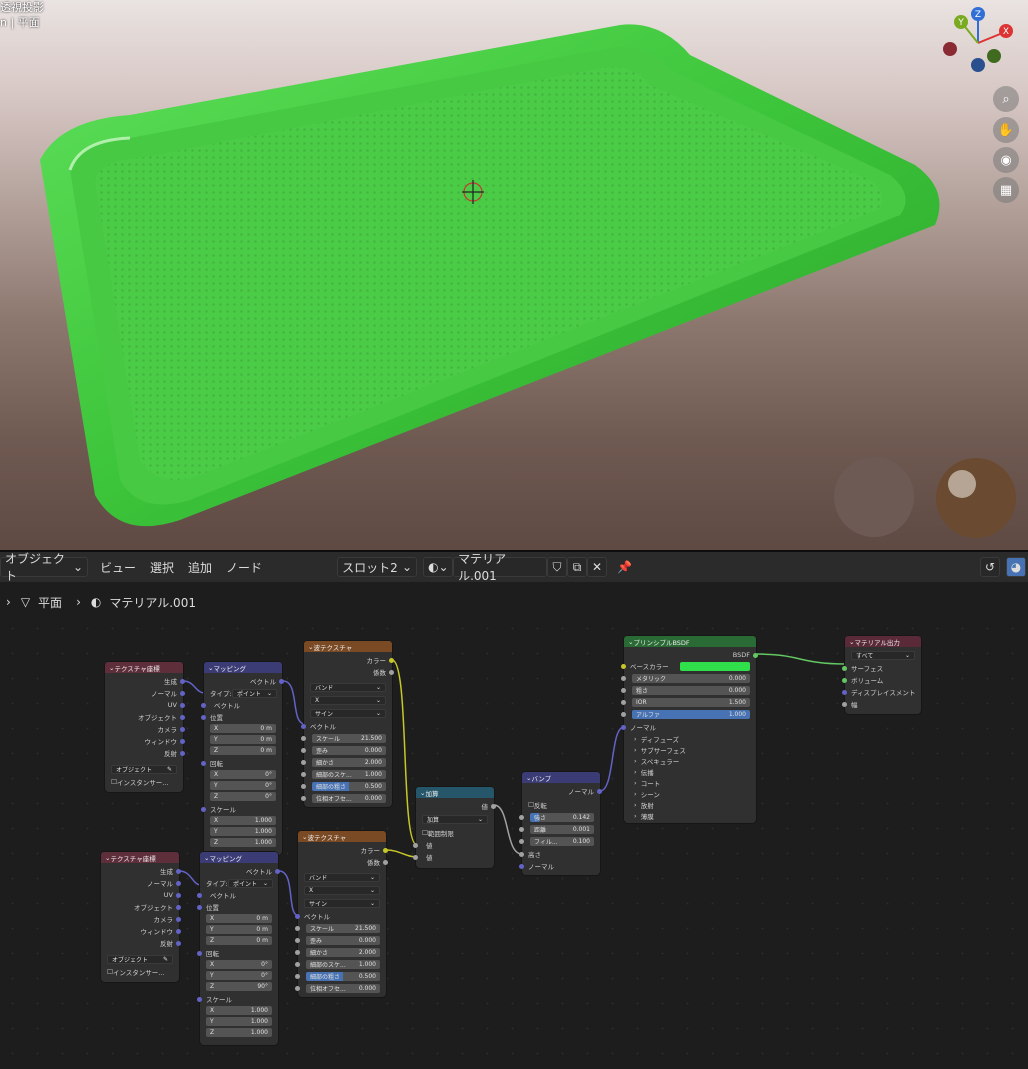 This screenshot has height=1069, width=1028. Describe the element at coordinates (438, 833) in the screenshot. I see `clamp-checkbox: ☐ 範囲制限` at that location.